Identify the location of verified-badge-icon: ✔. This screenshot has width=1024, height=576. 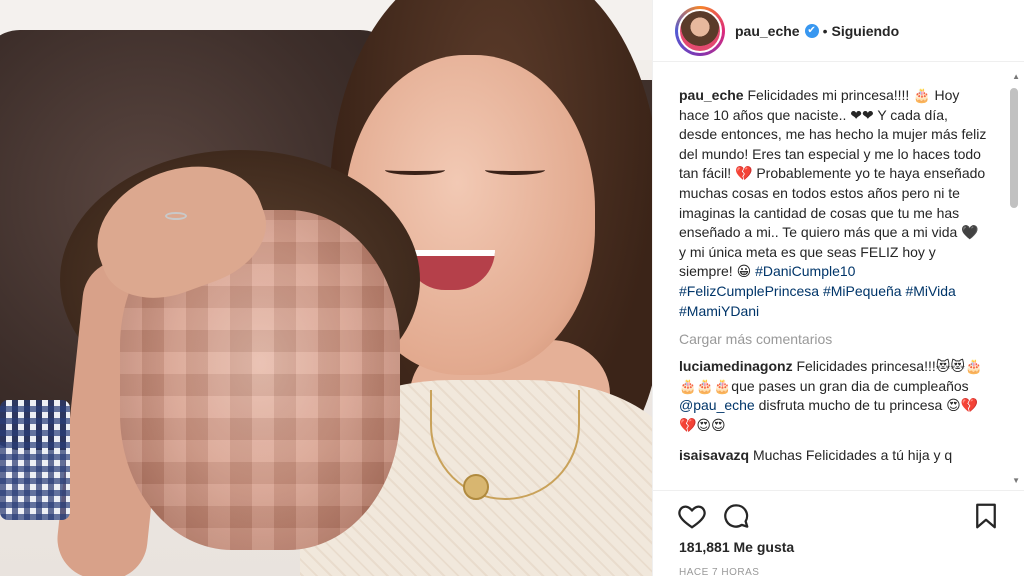
(811, 30).